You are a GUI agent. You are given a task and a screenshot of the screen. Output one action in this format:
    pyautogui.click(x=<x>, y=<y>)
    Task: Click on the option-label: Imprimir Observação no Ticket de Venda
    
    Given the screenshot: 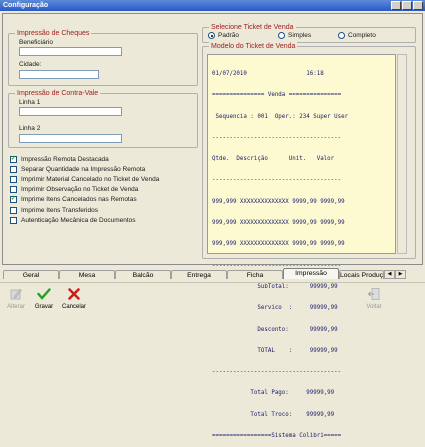 What is the action you would take?
    pyautogui.click(x=80, y=190)
    